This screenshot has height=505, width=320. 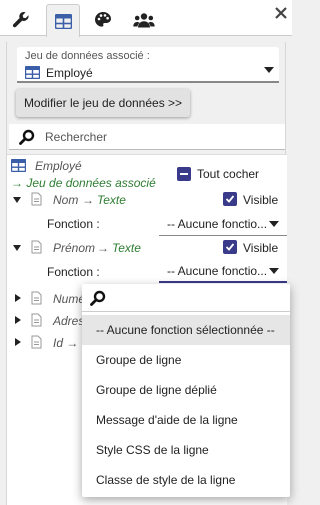 I want to click on field-name: Nom, so click(x=66, y=200).